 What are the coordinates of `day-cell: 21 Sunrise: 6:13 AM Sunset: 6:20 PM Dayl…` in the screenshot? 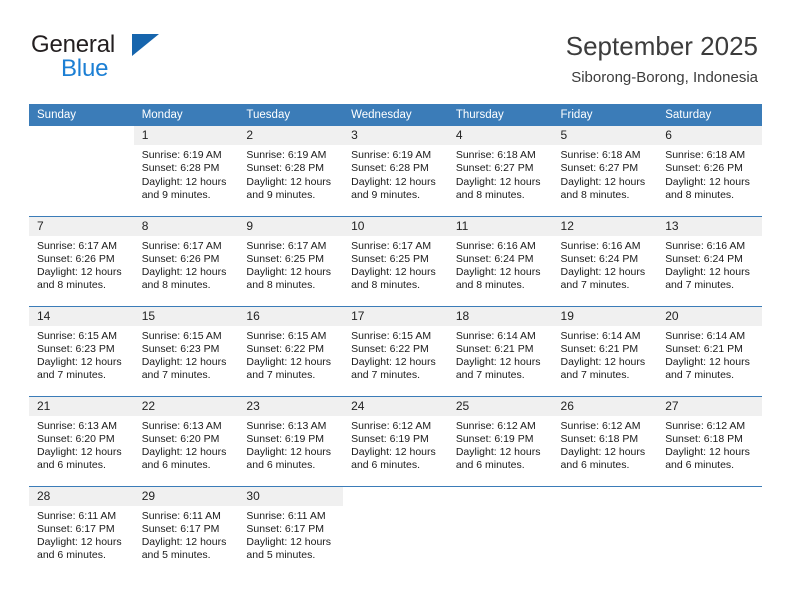 It's located at (81, 440).